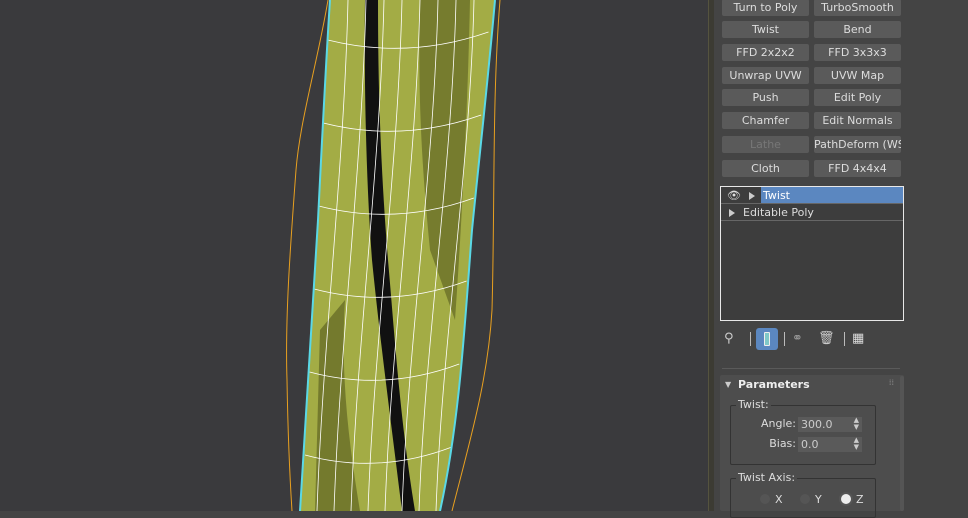  Describe the element at coordinates (765, 168) in the screenshot. I see `modifier-button-cloth: Cloth` at that location.